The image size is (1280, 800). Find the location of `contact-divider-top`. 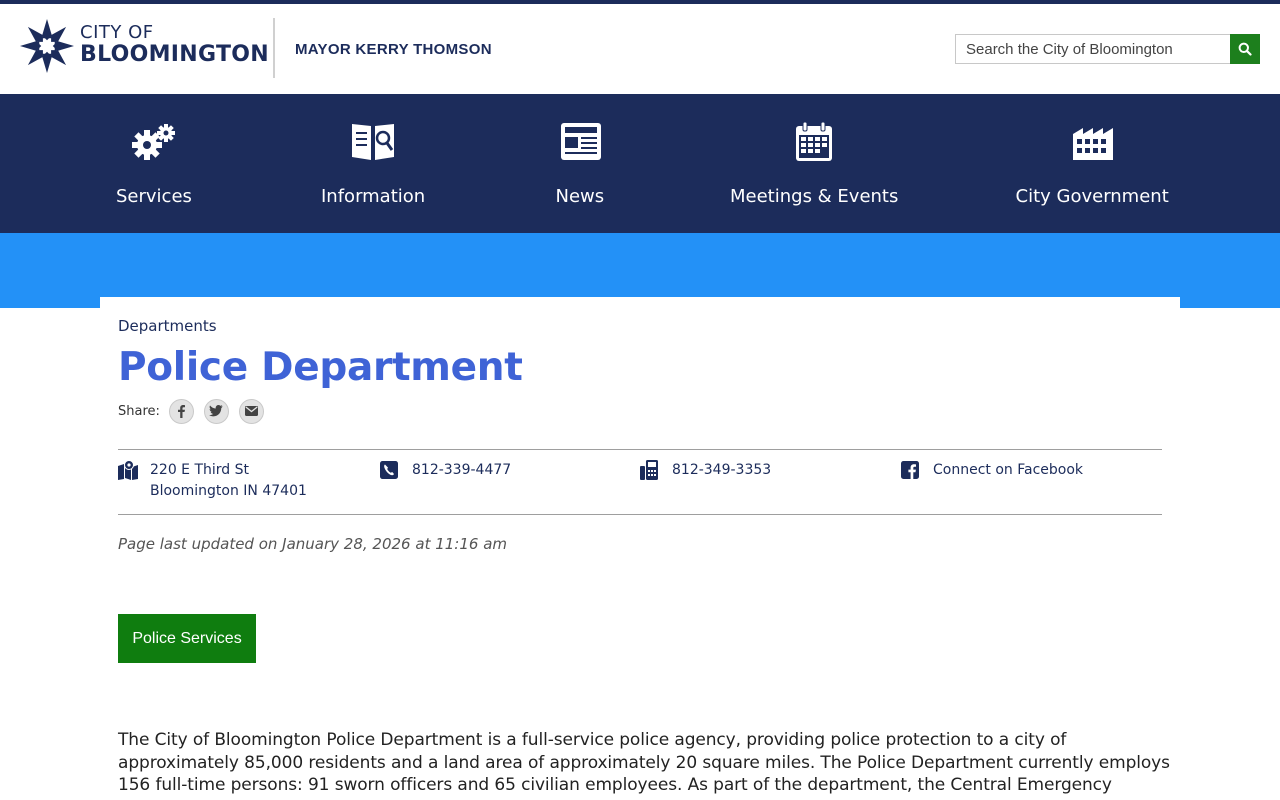

contact-divider-top is located at coordinates (640, 449).